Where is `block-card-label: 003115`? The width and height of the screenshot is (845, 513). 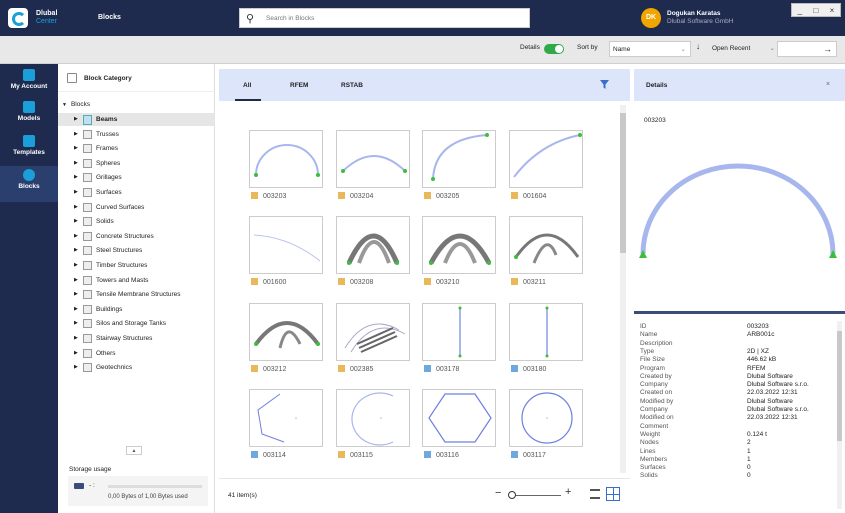 block-card-label: 003115 is located at coordinates (355, 455).